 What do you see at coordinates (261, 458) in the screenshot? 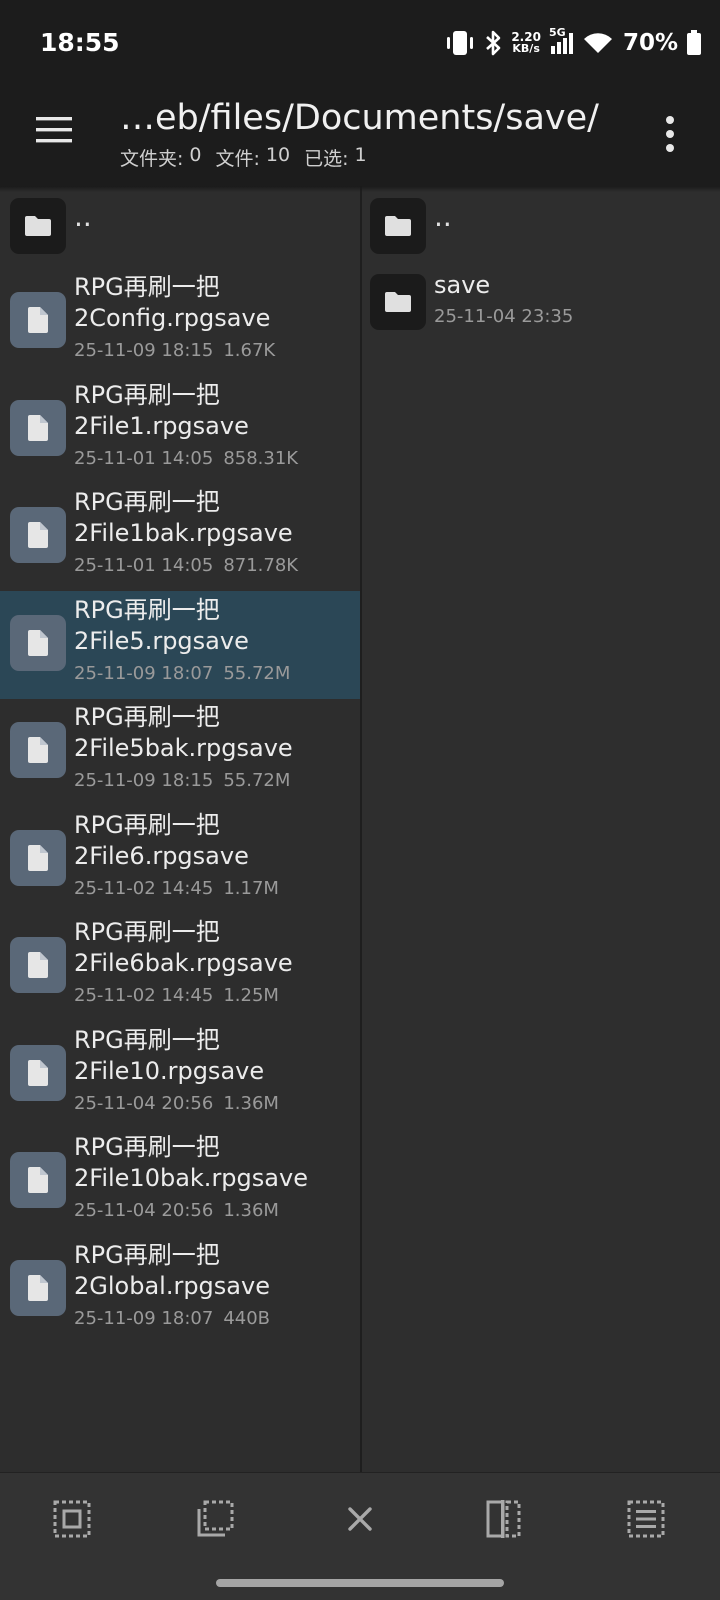
I see `file-size: 858.31K` at bounding box center [261, 458].